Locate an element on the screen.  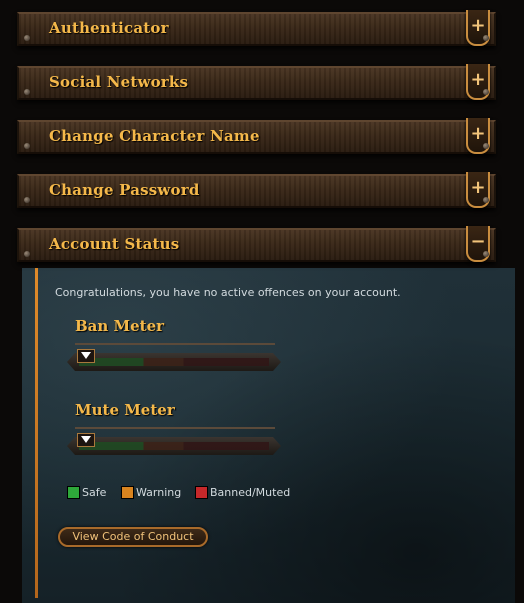
section-account-status: Account Status − is located at coordinates (256, 244).